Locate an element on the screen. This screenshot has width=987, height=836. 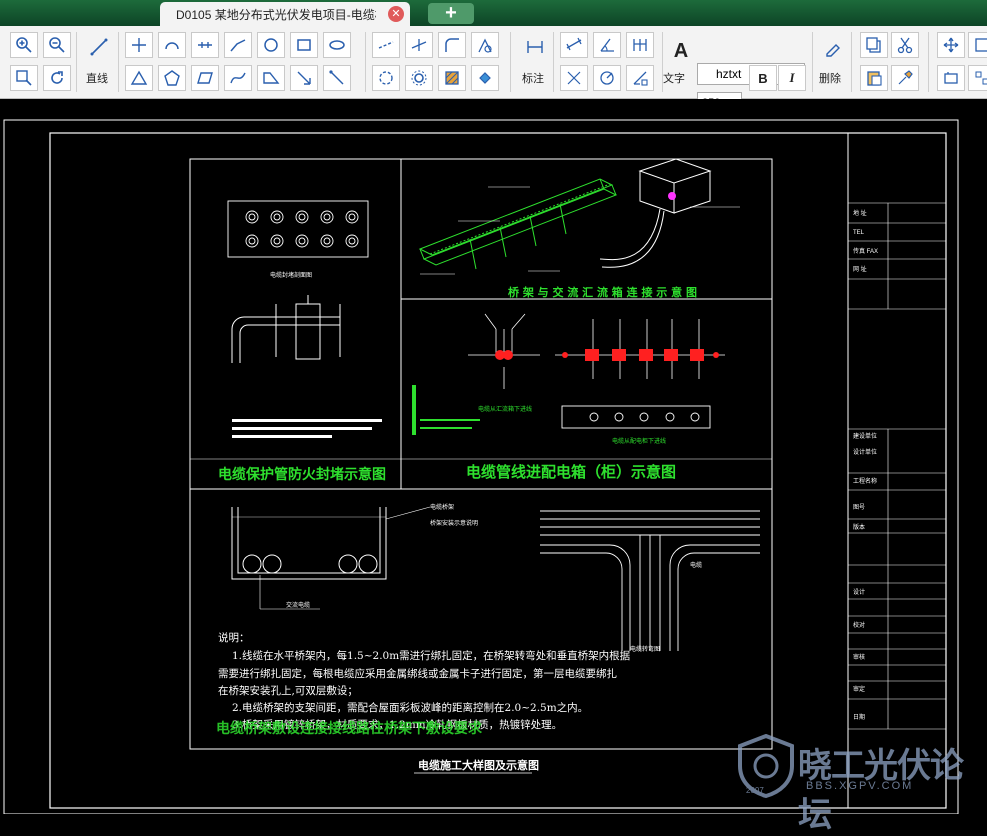
eraser-icon is located at coordinates (832, 49).